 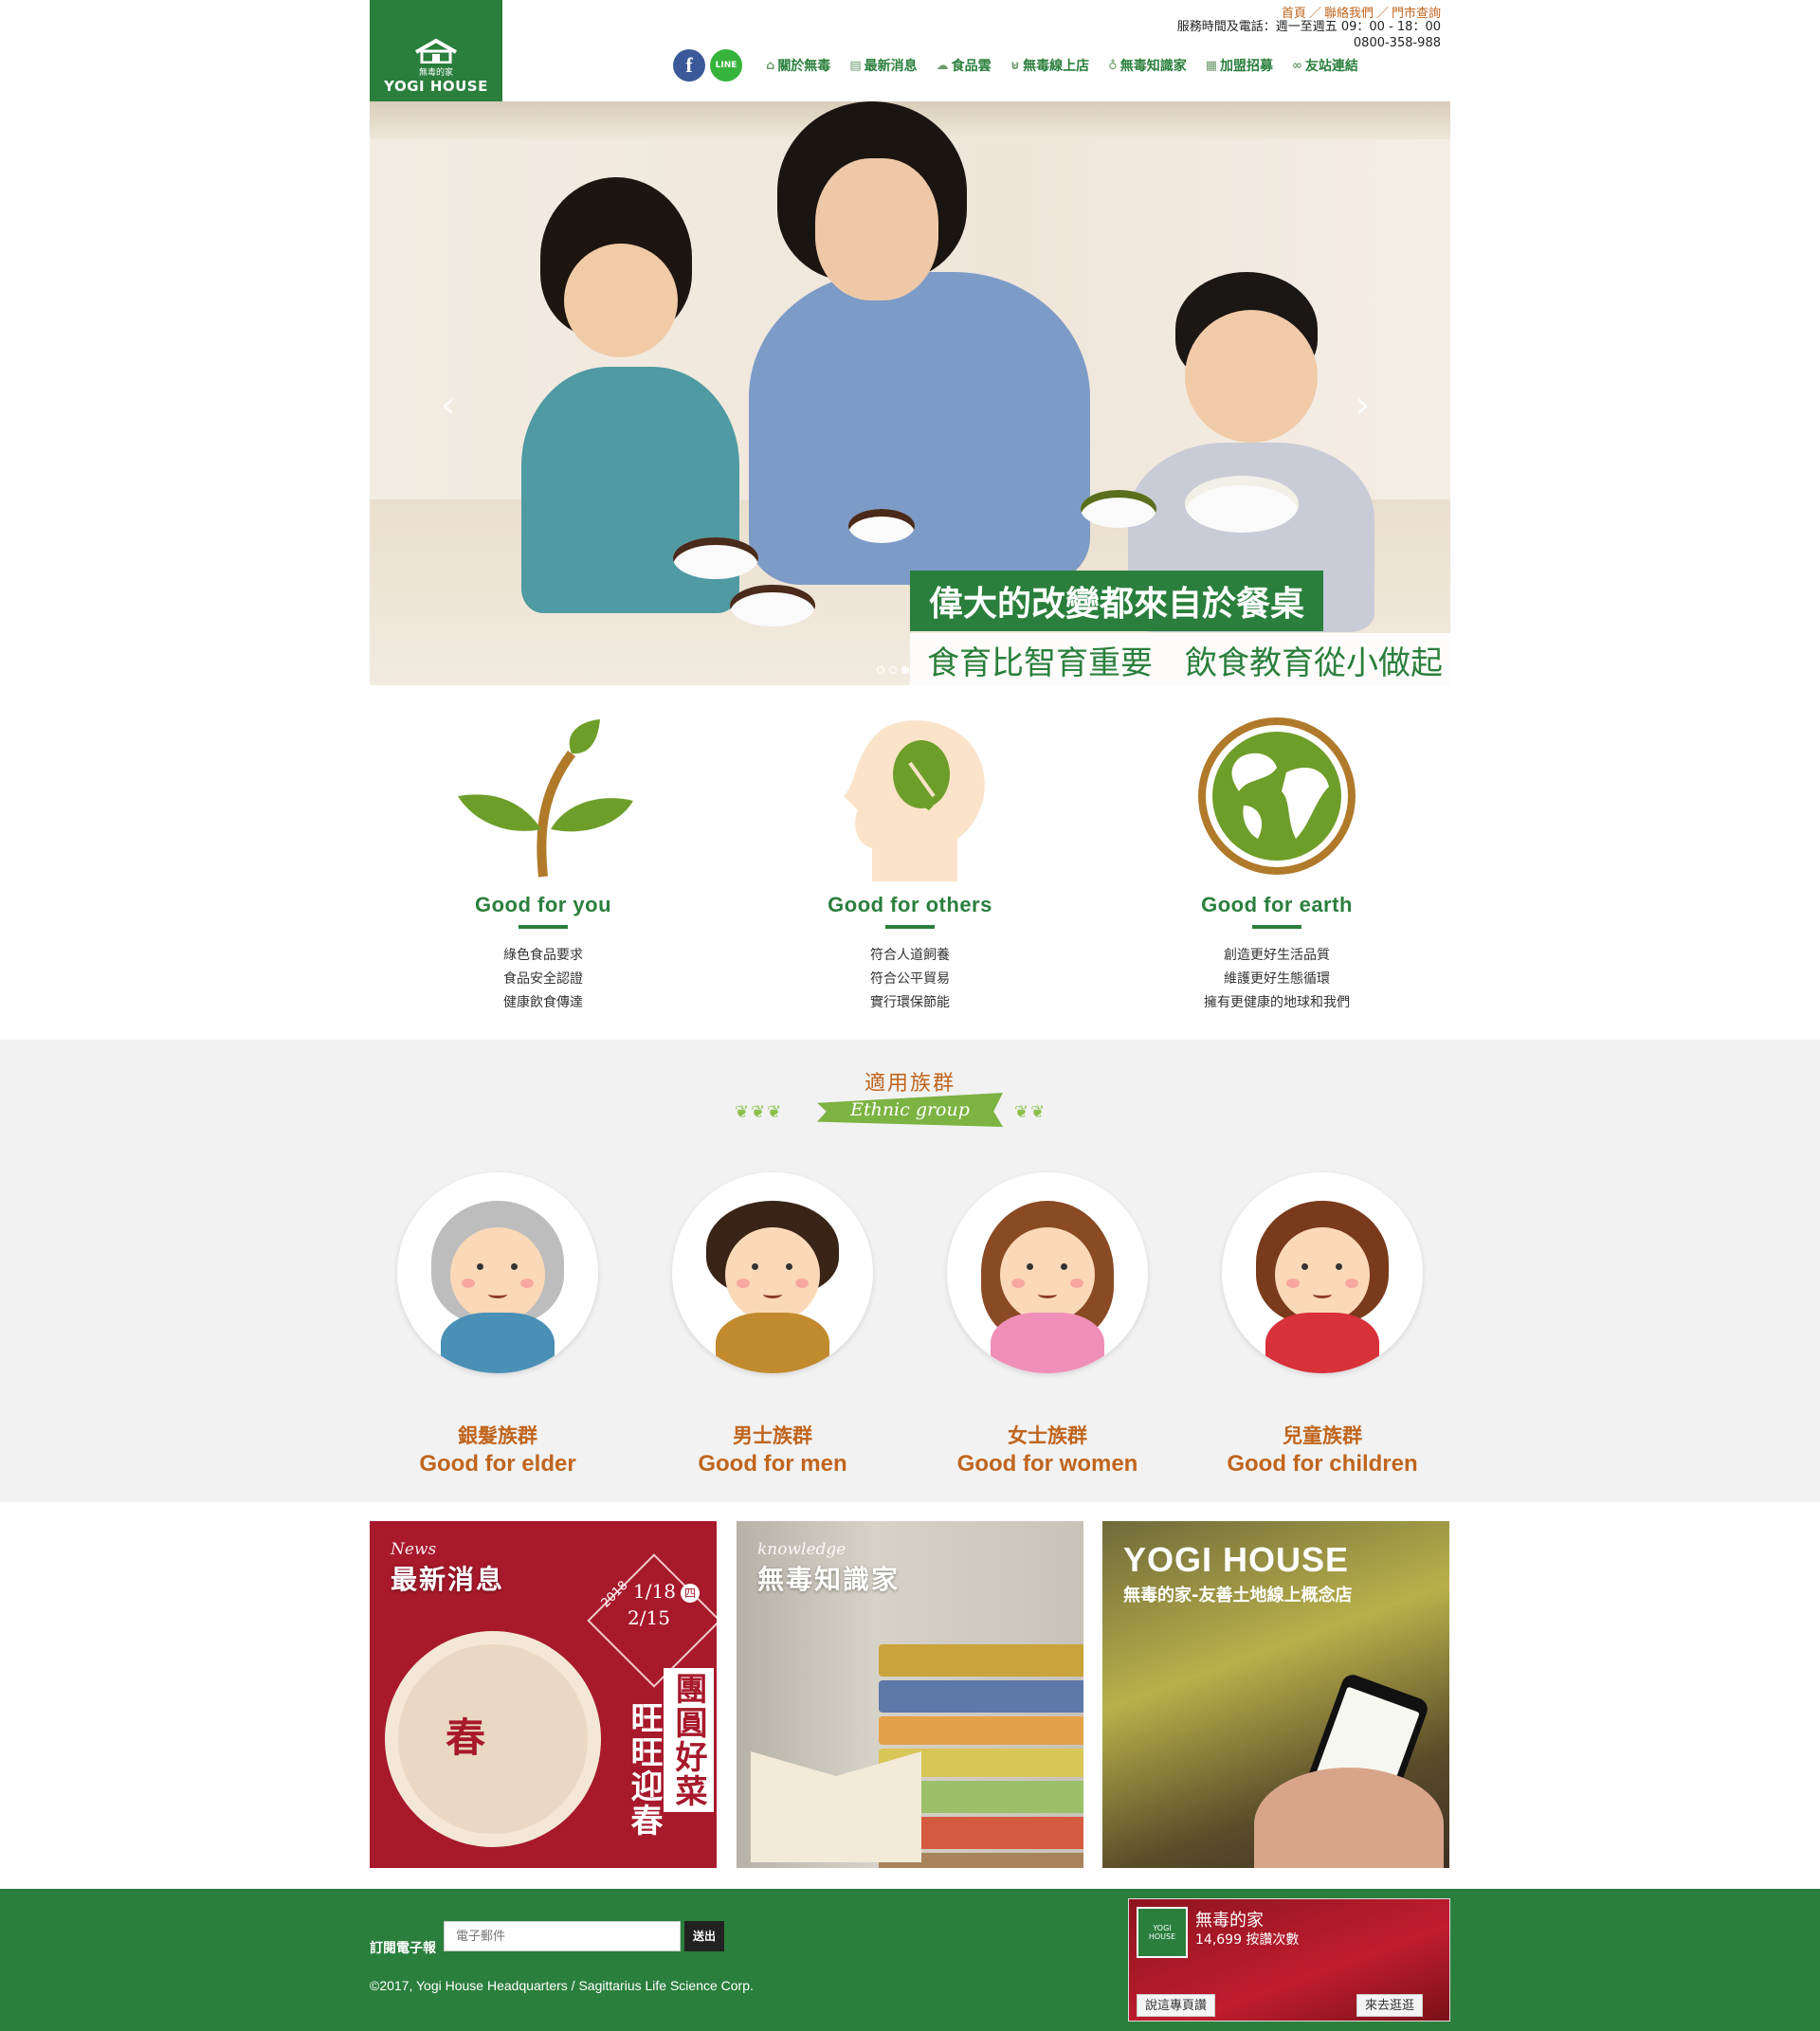 I want to click on group-zh: 女士族群, so click(x=1047, y=1435).